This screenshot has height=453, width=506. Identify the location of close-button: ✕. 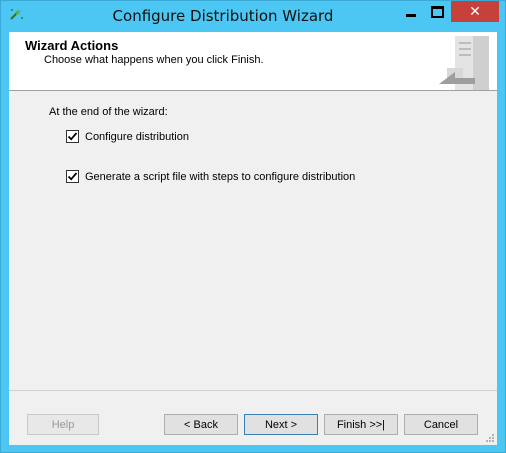
(475, 11).